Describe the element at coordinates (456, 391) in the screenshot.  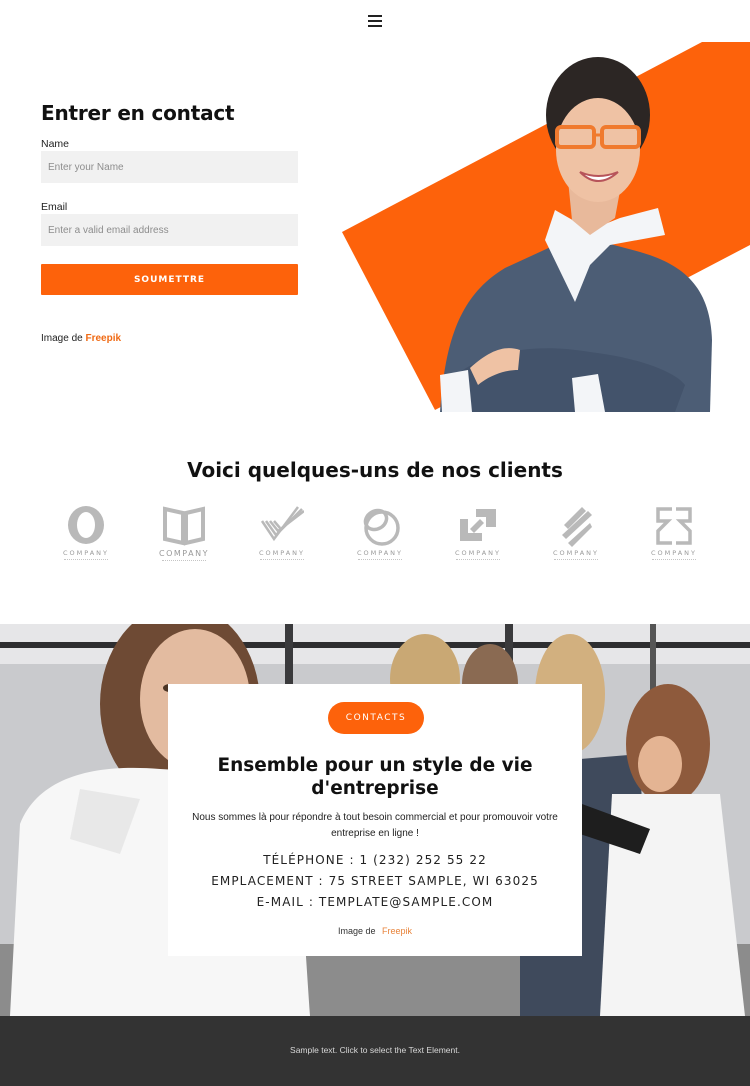
I see `left-cuff` at that location.